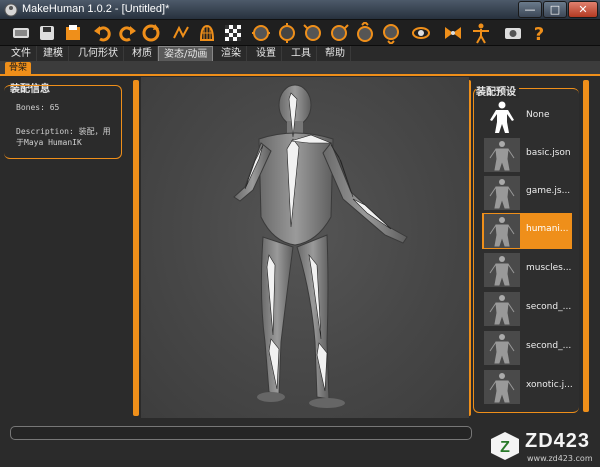 The height and width of the screenshot is (467, 600). Describe the element at coordinates (142, 53) in the screenshot. I see `tab-material: 材质` at that location.